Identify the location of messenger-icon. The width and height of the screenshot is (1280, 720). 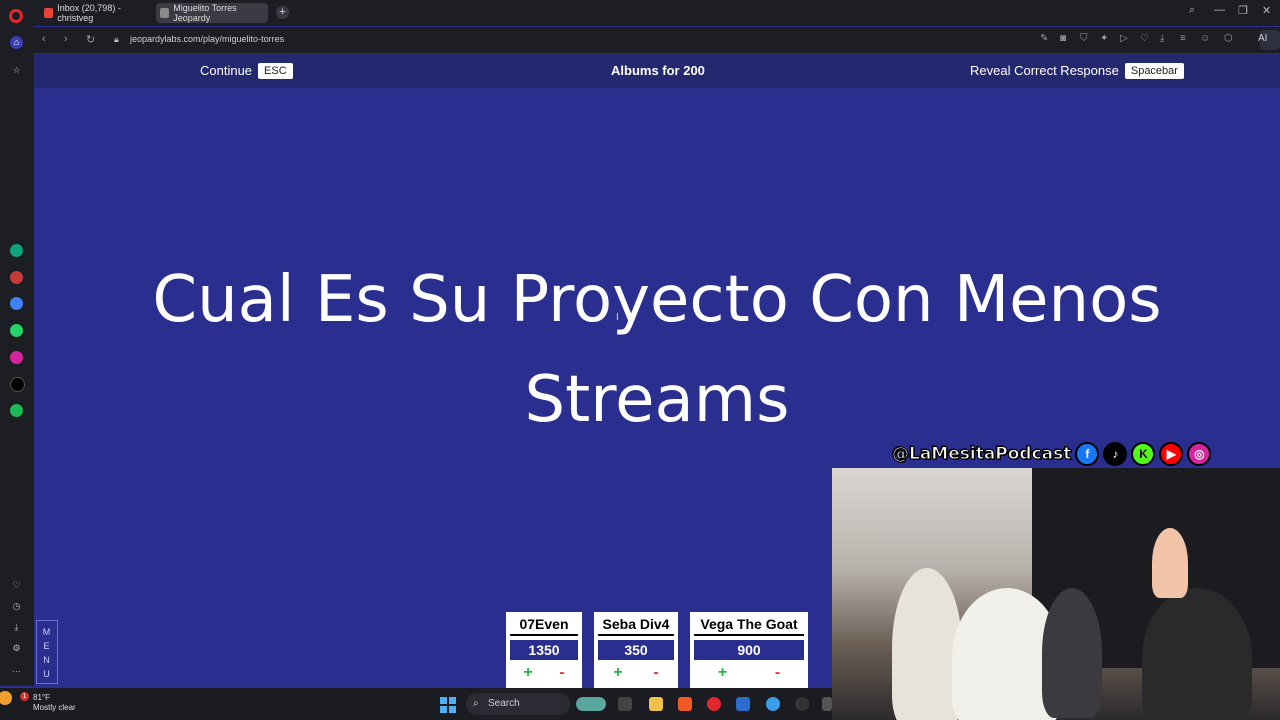
(16, 303).